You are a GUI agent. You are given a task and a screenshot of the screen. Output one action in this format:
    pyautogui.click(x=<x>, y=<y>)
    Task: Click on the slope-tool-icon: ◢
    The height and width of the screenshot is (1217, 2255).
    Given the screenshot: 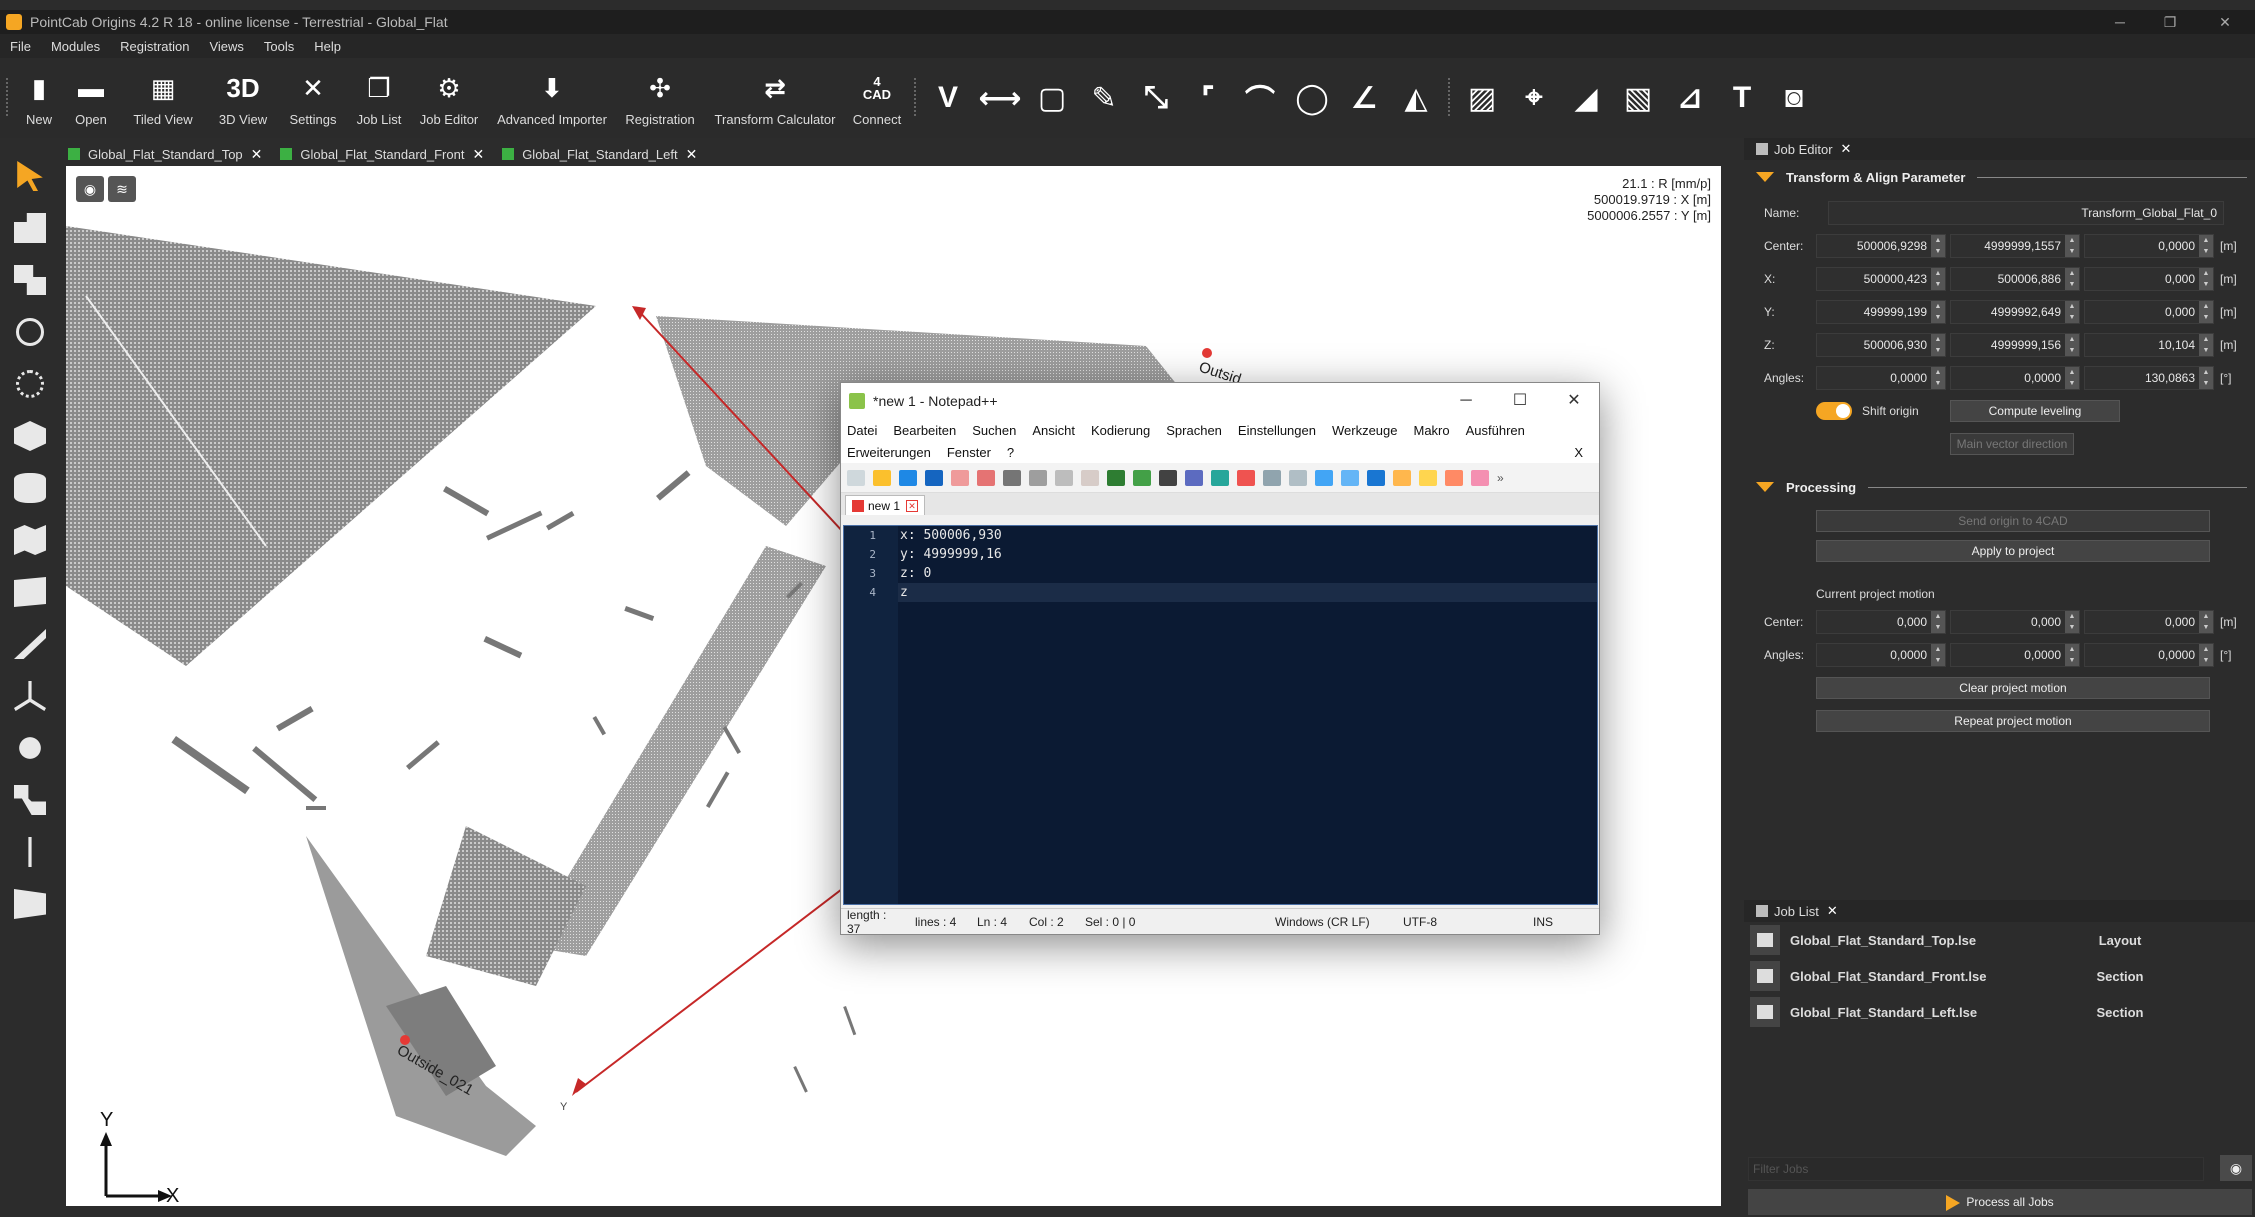 What is the action you would take?
    pyautogui.click(x=1586, y=98)
    